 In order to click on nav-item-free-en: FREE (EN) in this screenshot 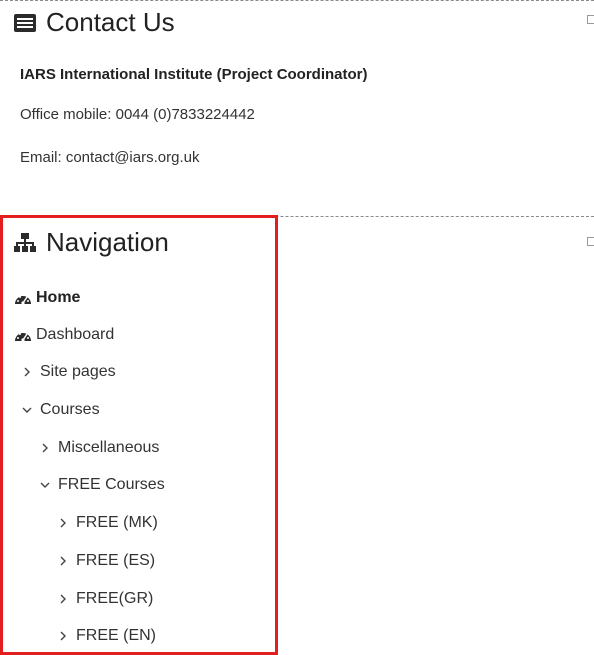, I will do `click(106, 636)`.